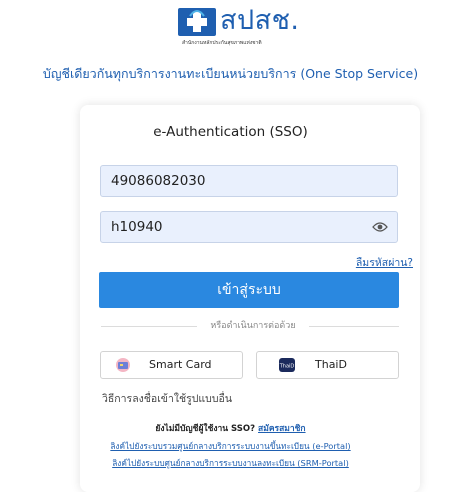  Describe the element at coordinates (249, 290) in the screenshot. I see `login-button: เข้าสู่ระบบ` at that location.